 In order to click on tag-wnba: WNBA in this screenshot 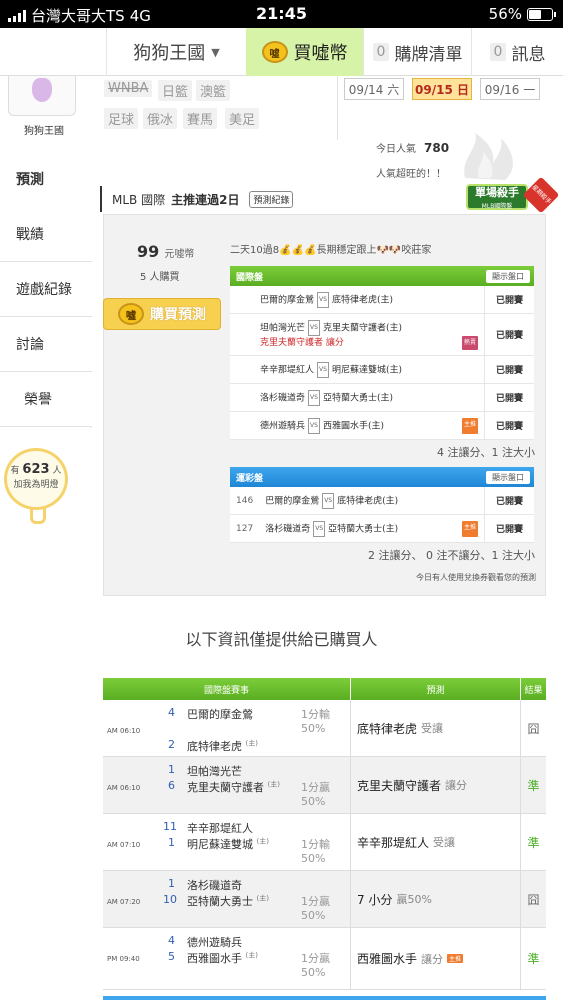, I will do `click(128, 88)`.